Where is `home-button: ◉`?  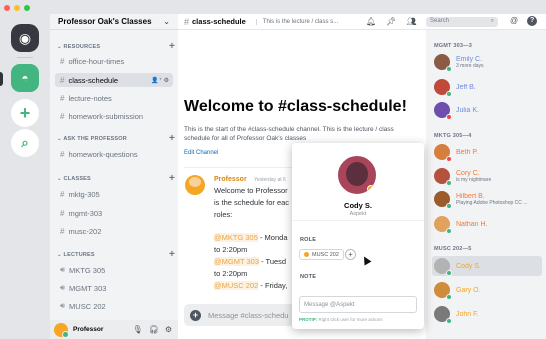
home-button: ◉ is located at coordinates (25, 38).